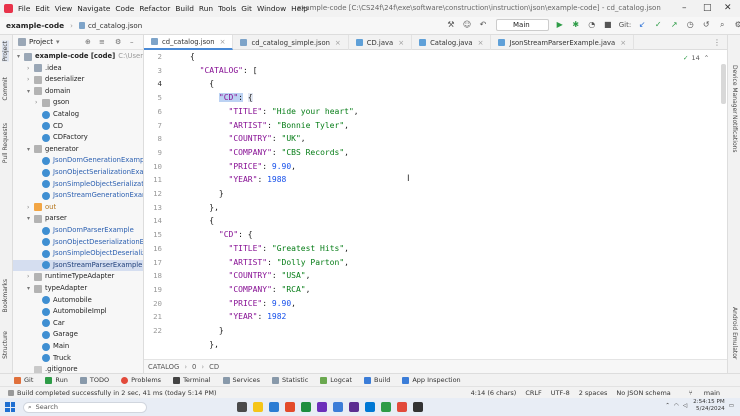 The height and width of the screenshot is (416, 740). I want to click on code-line: "YEAR": 1982, so click(238, 317).